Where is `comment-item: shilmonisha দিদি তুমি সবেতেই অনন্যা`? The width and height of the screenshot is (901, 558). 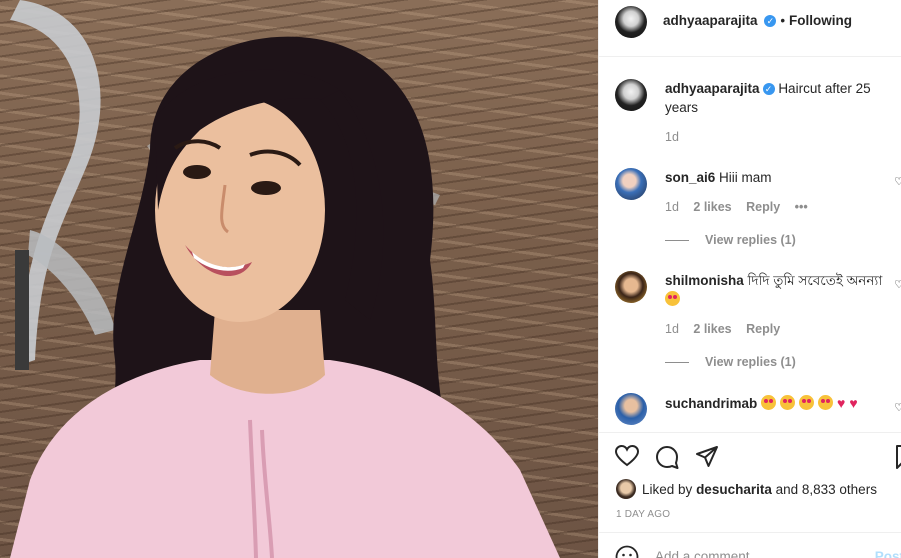 comment-item: shilmonisha দিদি তুমি সবেতেই অনন্যা is located at coordinates (777, 290).